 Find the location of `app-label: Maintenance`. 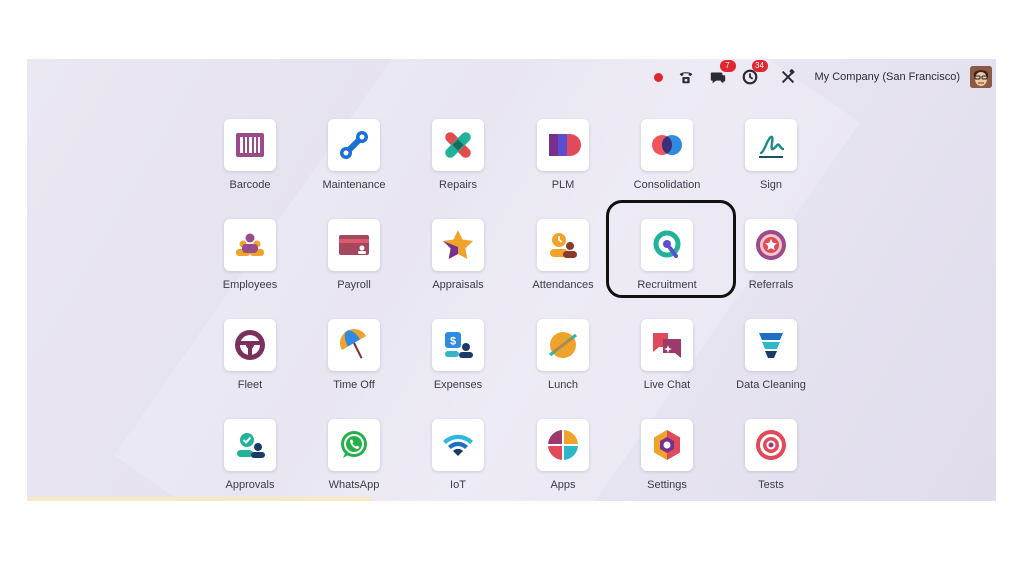

app-label: Maintenance is located at coordinates (354, 185).